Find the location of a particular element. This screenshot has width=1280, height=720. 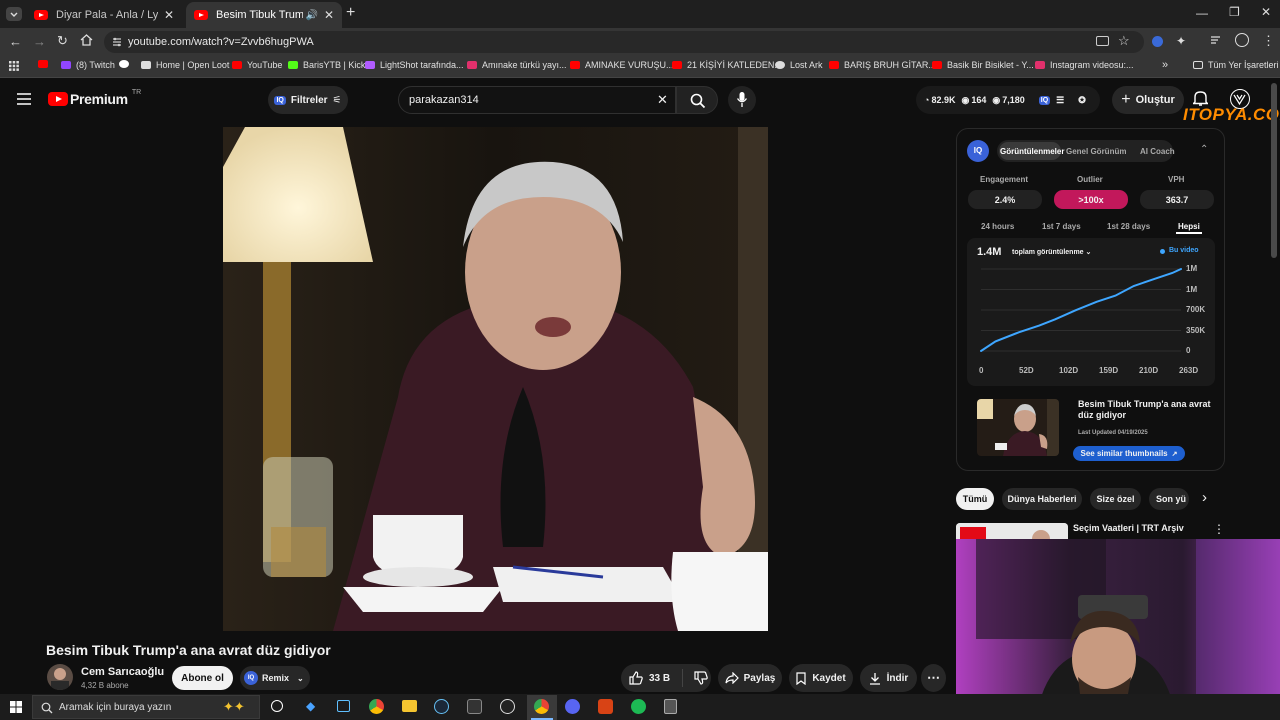

search-input: parakazan314 ✕ is located at coordinates (537, 100).